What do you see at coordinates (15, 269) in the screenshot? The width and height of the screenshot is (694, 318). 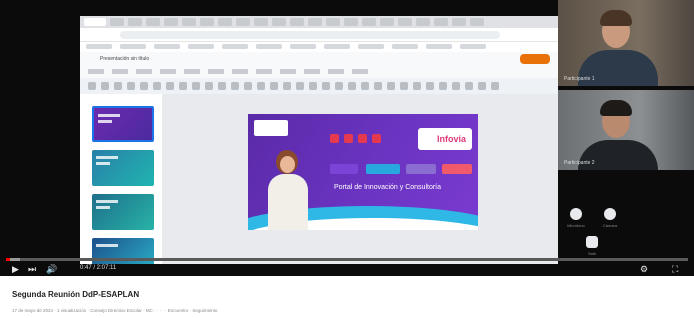 I see `play-icon: ▶` at bounding box center [15, 269].